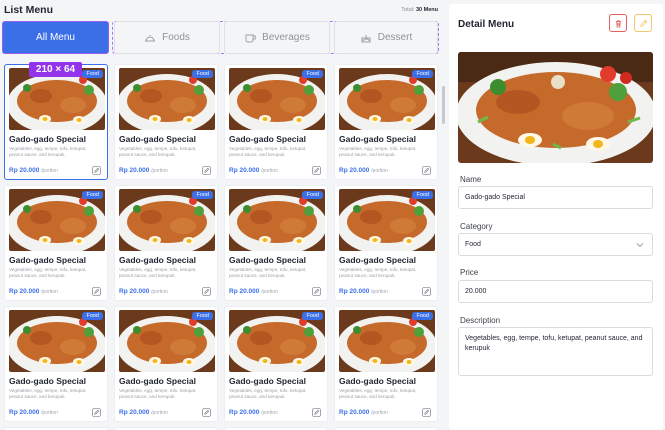 Image resolution: width=665 pixels, height=430 pixels. What do you see at coordinates (640, 245) in the screenshot?
I see `chevron-down-icon` at bounding box center [640, 245].